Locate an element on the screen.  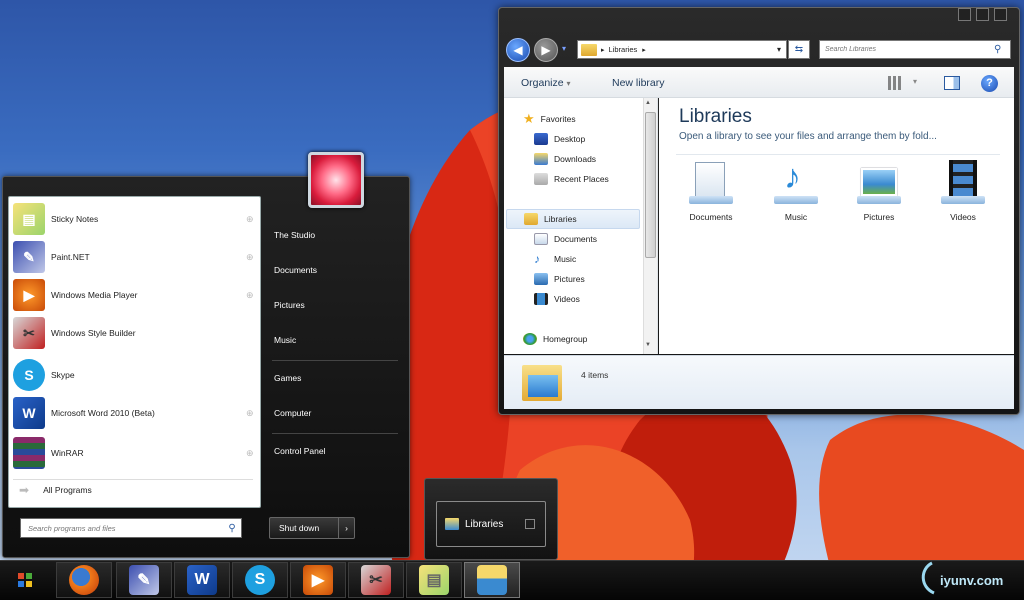
start-right-item-games: Games is located at coordinates (287, 381).